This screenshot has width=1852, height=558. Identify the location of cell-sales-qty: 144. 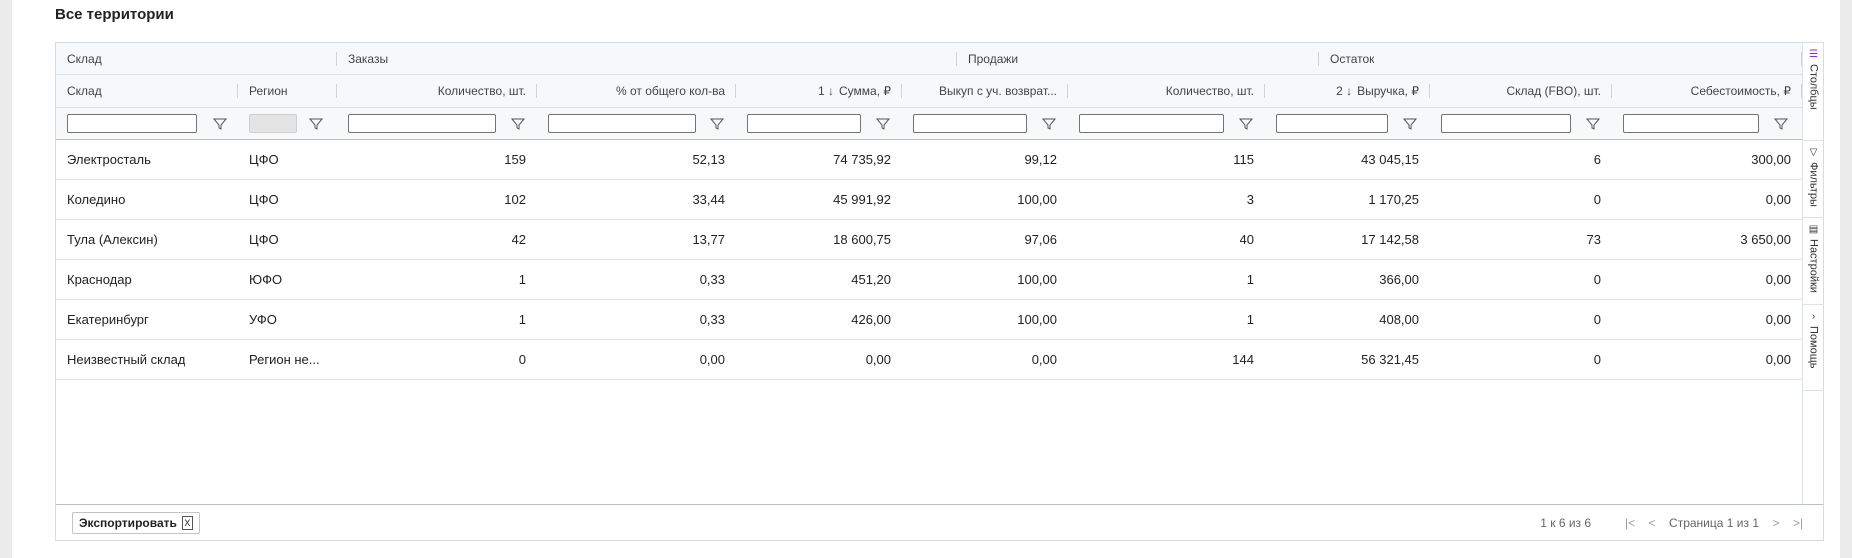
(1166, 359).